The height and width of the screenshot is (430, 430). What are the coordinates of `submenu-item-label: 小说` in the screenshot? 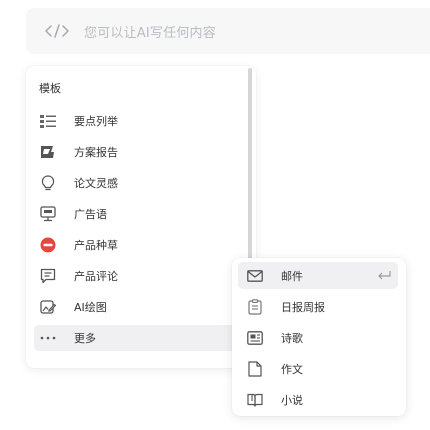 It's located at (292, 400).